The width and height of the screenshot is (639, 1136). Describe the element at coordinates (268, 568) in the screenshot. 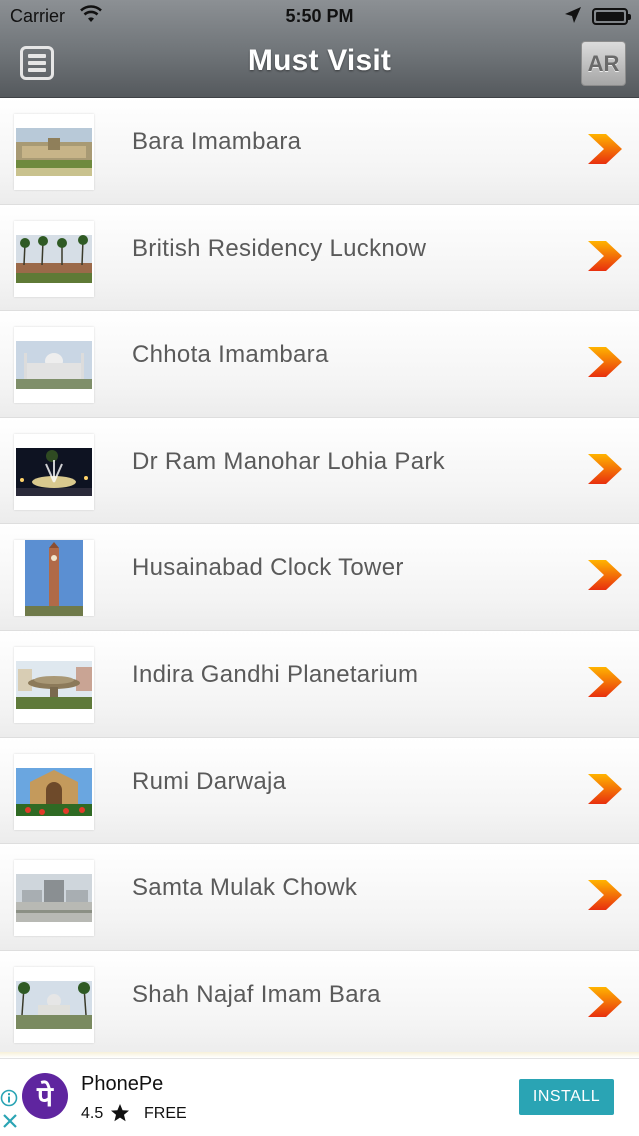

I see `place-name: Husainabad Clock Tower` at that location.